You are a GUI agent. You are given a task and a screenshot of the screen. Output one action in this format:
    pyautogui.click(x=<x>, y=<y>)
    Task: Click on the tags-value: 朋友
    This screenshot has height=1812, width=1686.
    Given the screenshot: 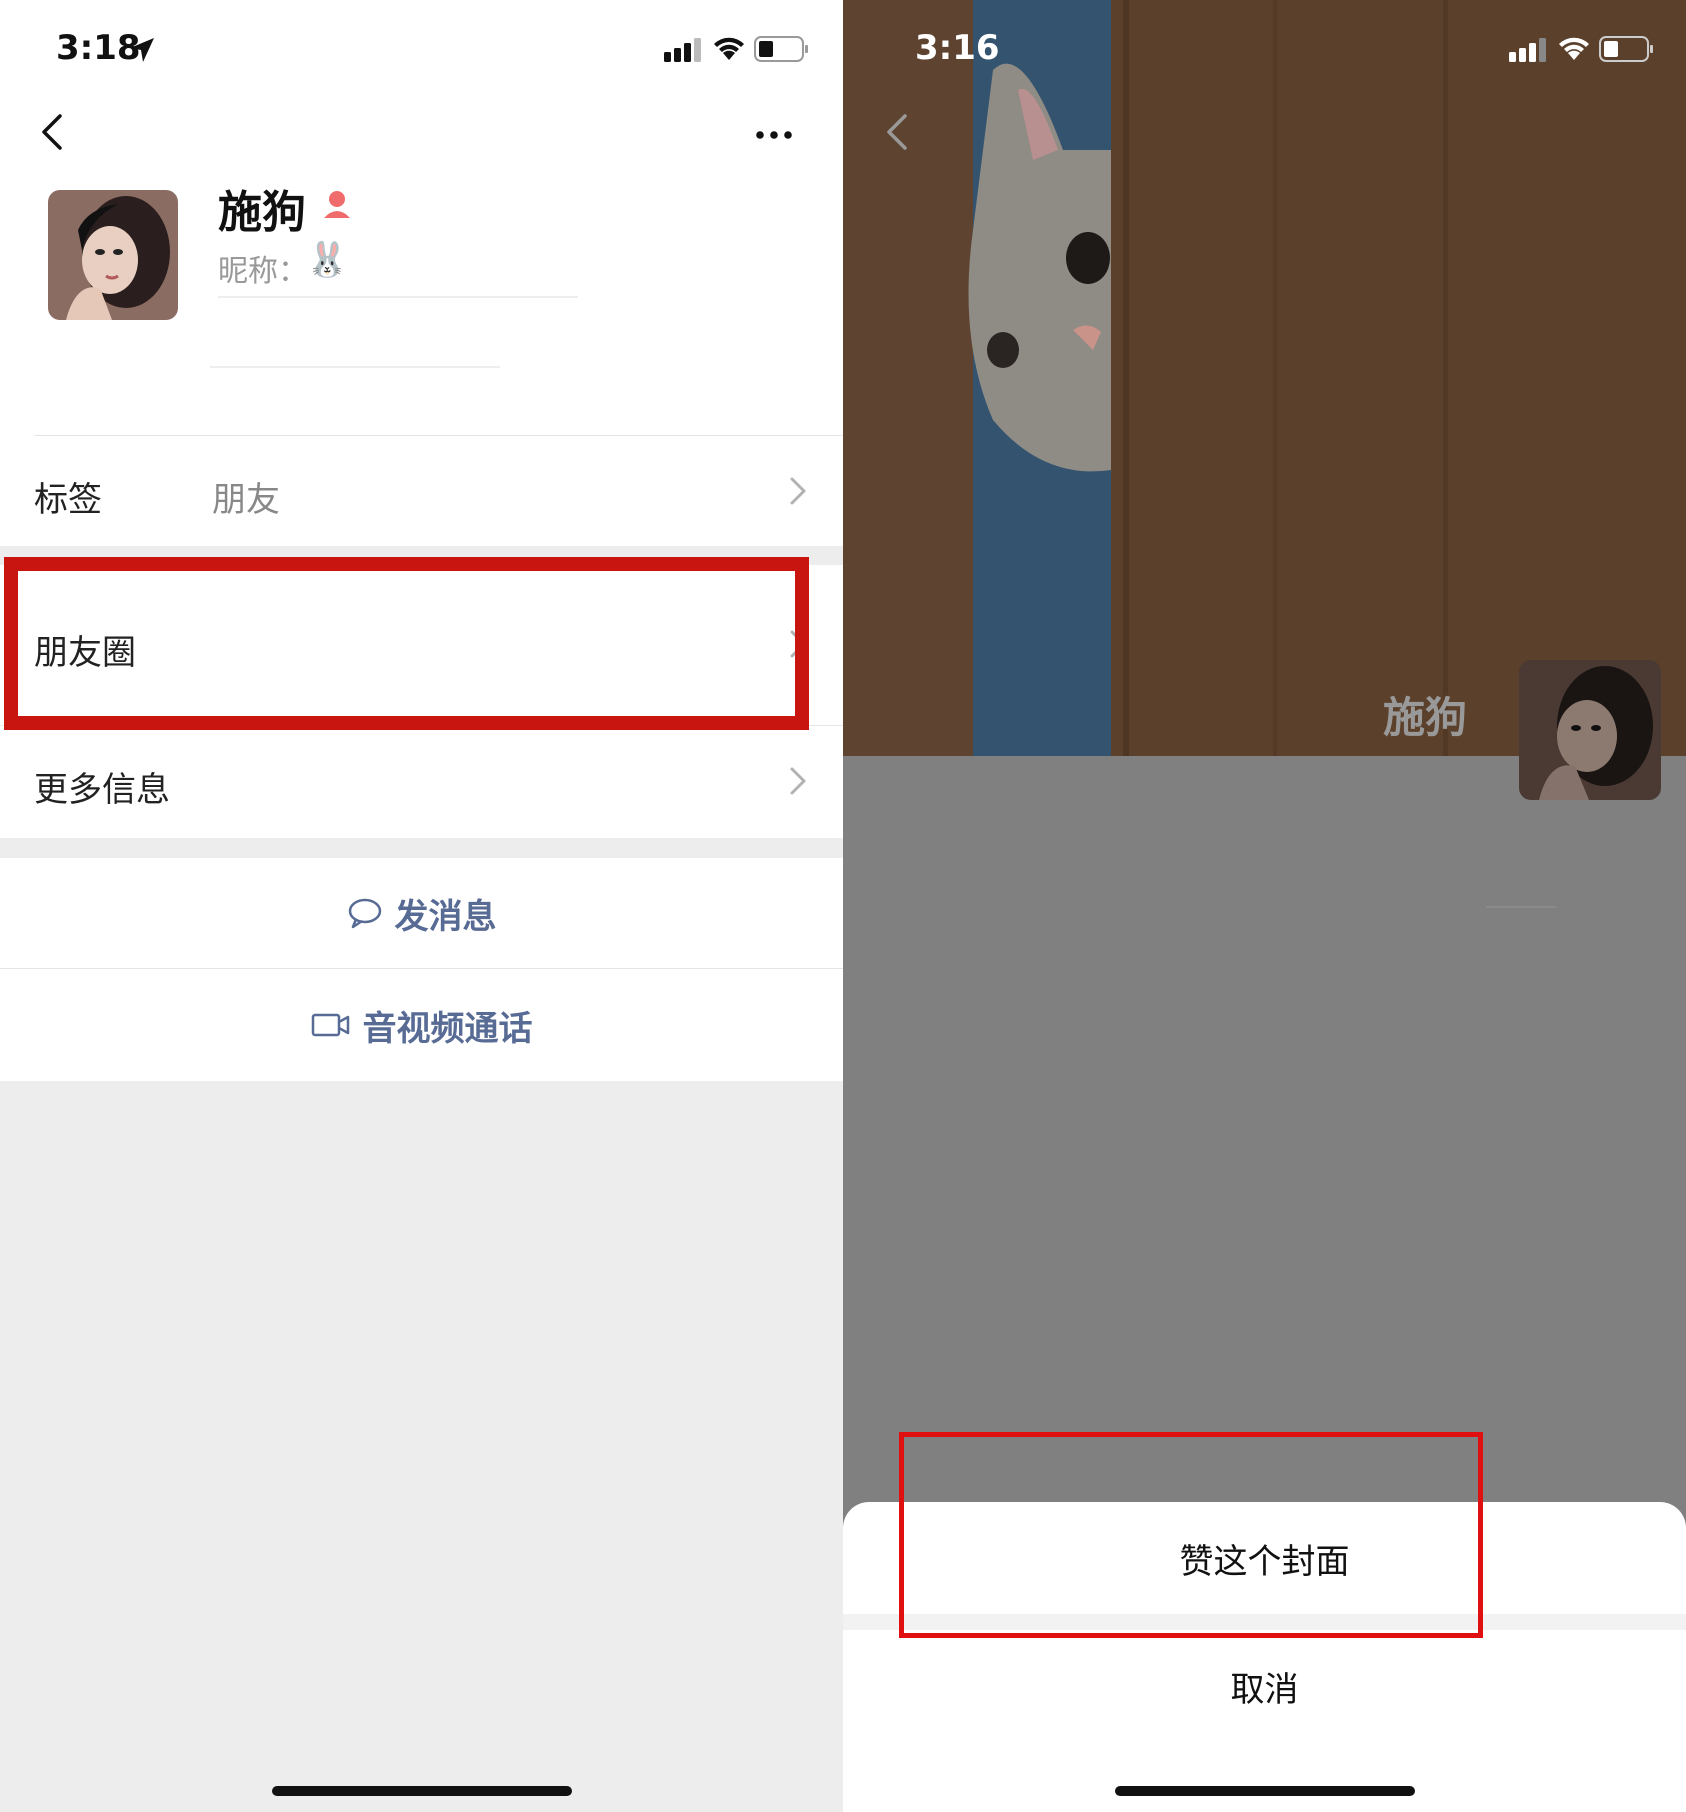 What is the action you would take?
    pyautogui.click(x=246, y=500)
    